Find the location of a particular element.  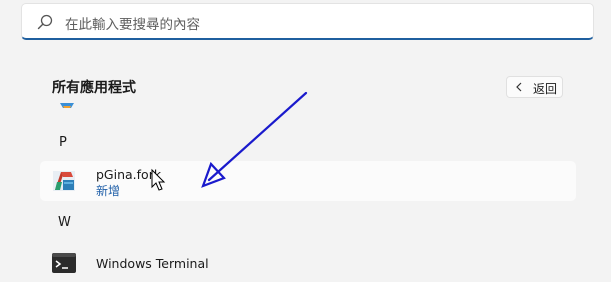

search-placeholder: 在此輸入要搜尋的內容 is located at coordinates (132, 23).